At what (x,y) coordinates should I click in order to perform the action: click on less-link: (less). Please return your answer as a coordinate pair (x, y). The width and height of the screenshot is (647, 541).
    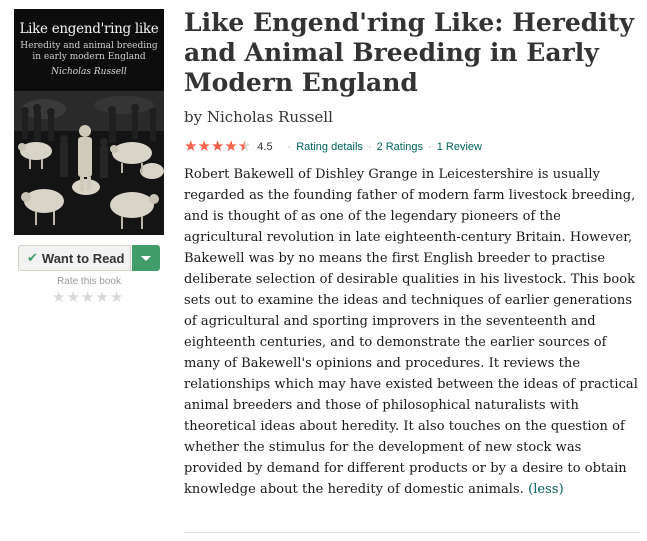
    Looking at the image, I should click on (546, 489).